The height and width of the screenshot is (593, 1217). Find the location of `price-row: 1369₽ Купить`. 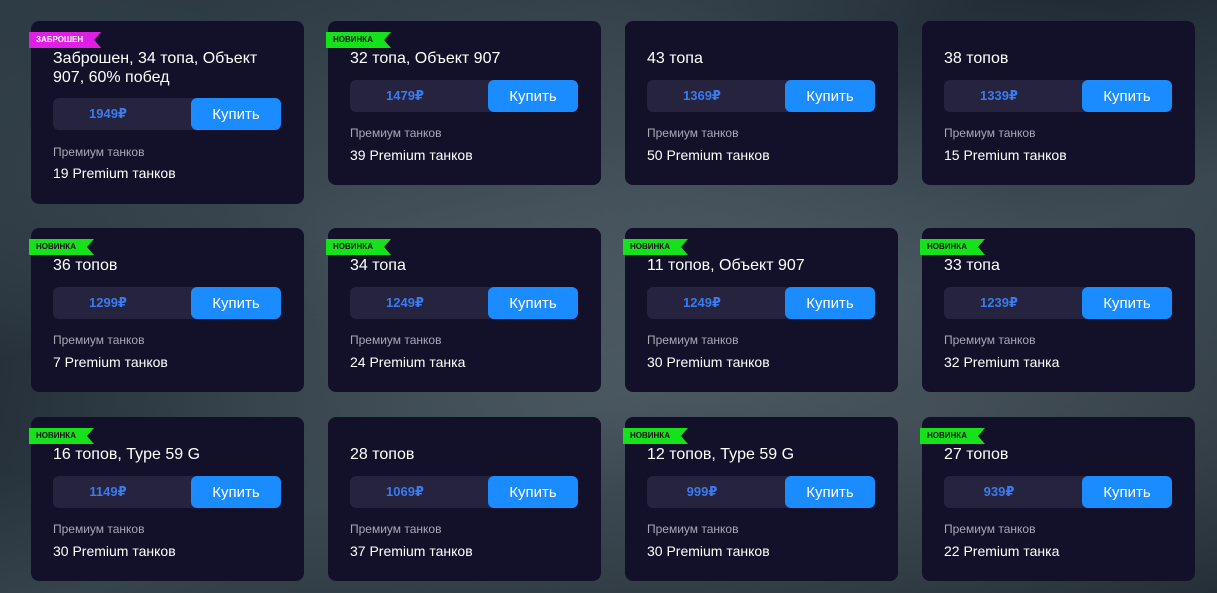

price-row: 1369₽ Купить is located at coordinates (761, 96).